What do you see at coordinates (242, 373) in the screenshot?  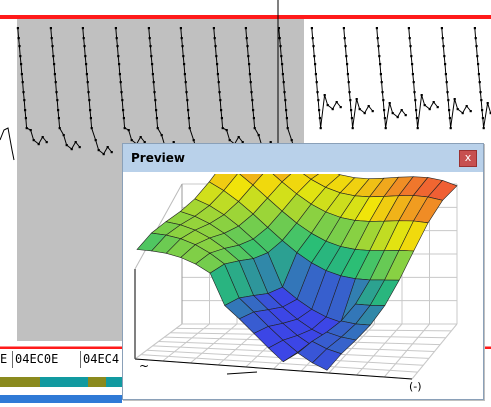 I see `grid-line` at bounding box center [242, 373].